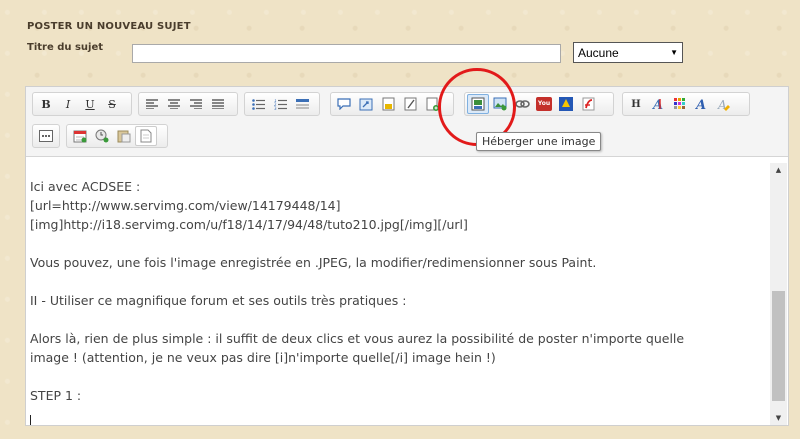 The width and height of the screenshot is (800, 439). I want to click on strikethrough-icon: S, so click(112, 104).